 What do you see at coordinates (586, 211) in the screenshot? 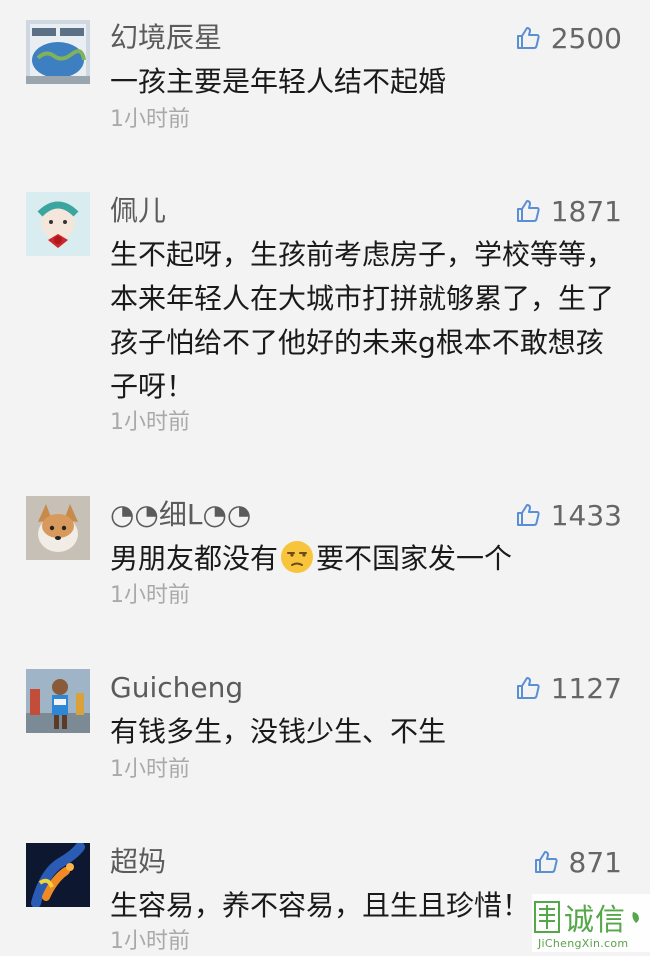
I see `like-count: 1871` at bounding box center [586, 211].